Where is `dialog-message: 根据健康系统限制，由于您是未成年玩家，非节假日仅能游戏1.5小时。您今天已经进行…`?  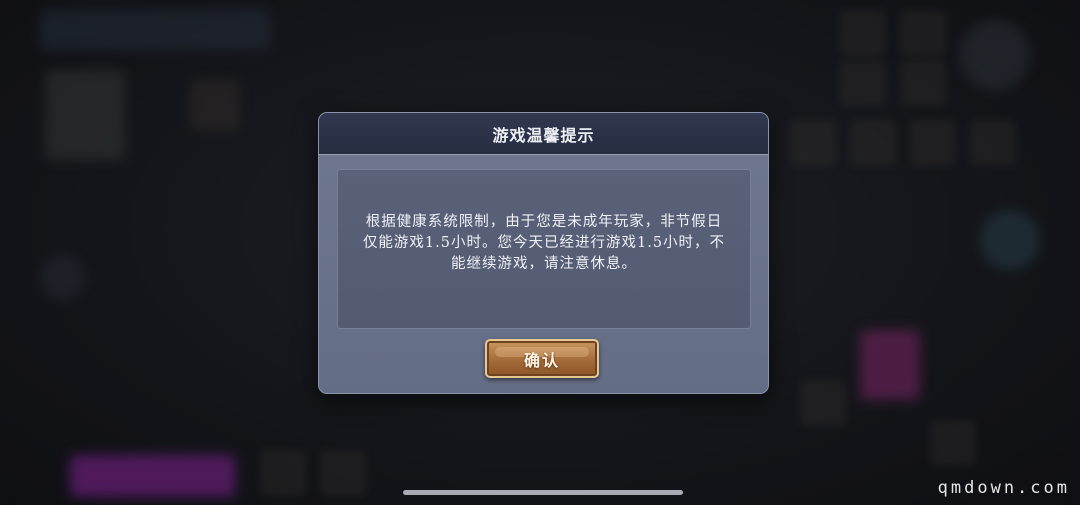 dialog-message: 根据健康系统限制，由于您是未成年玩家，非节假日仅能游戏1.5小时。您今天已经进行… is located at coordinates (544, 242).